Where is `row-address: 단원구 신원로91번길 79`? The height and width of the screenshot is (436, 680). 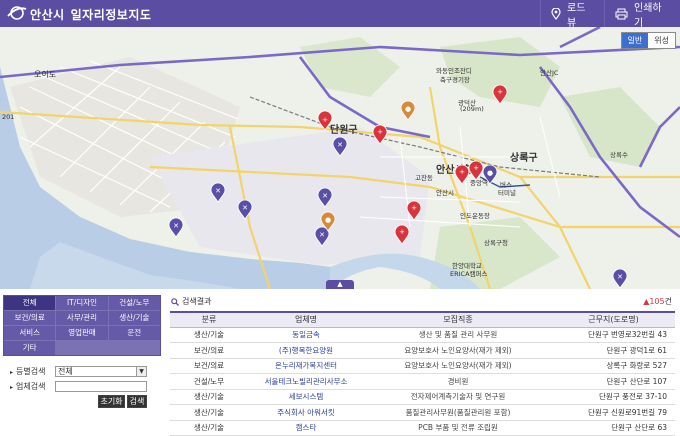
row-address: 단원구 신원로91번길 79 is located at coordinates (613, 412).